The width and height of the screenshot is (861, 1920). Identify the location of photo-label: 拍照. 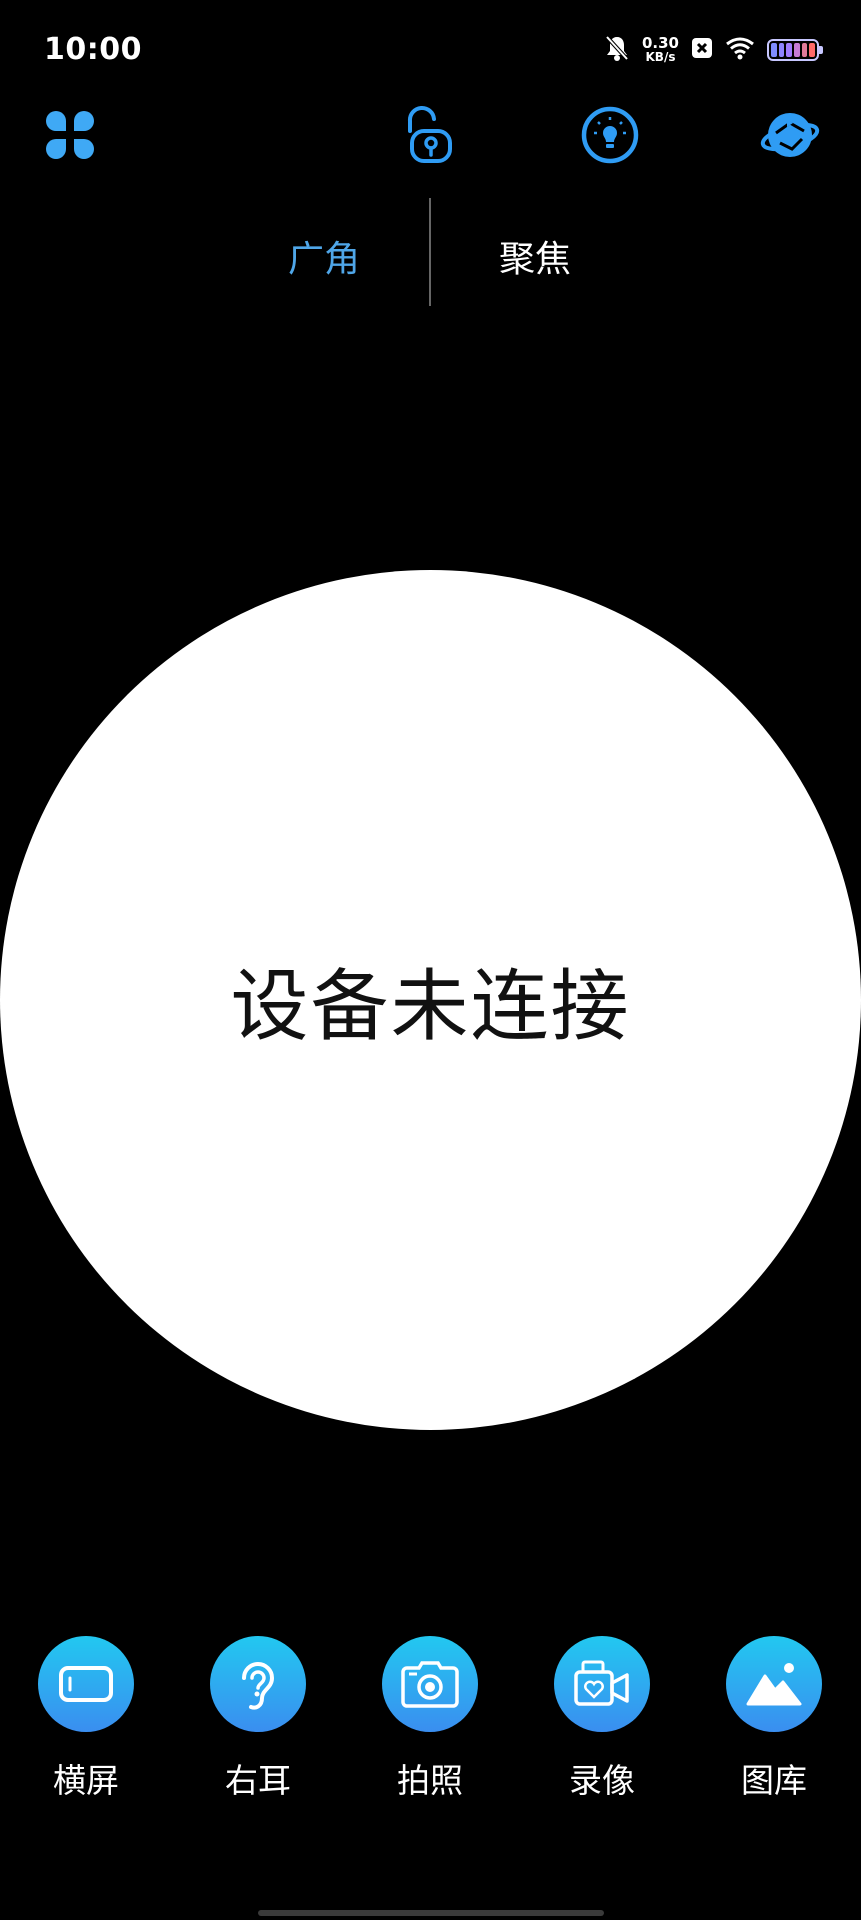
(430, 1780).